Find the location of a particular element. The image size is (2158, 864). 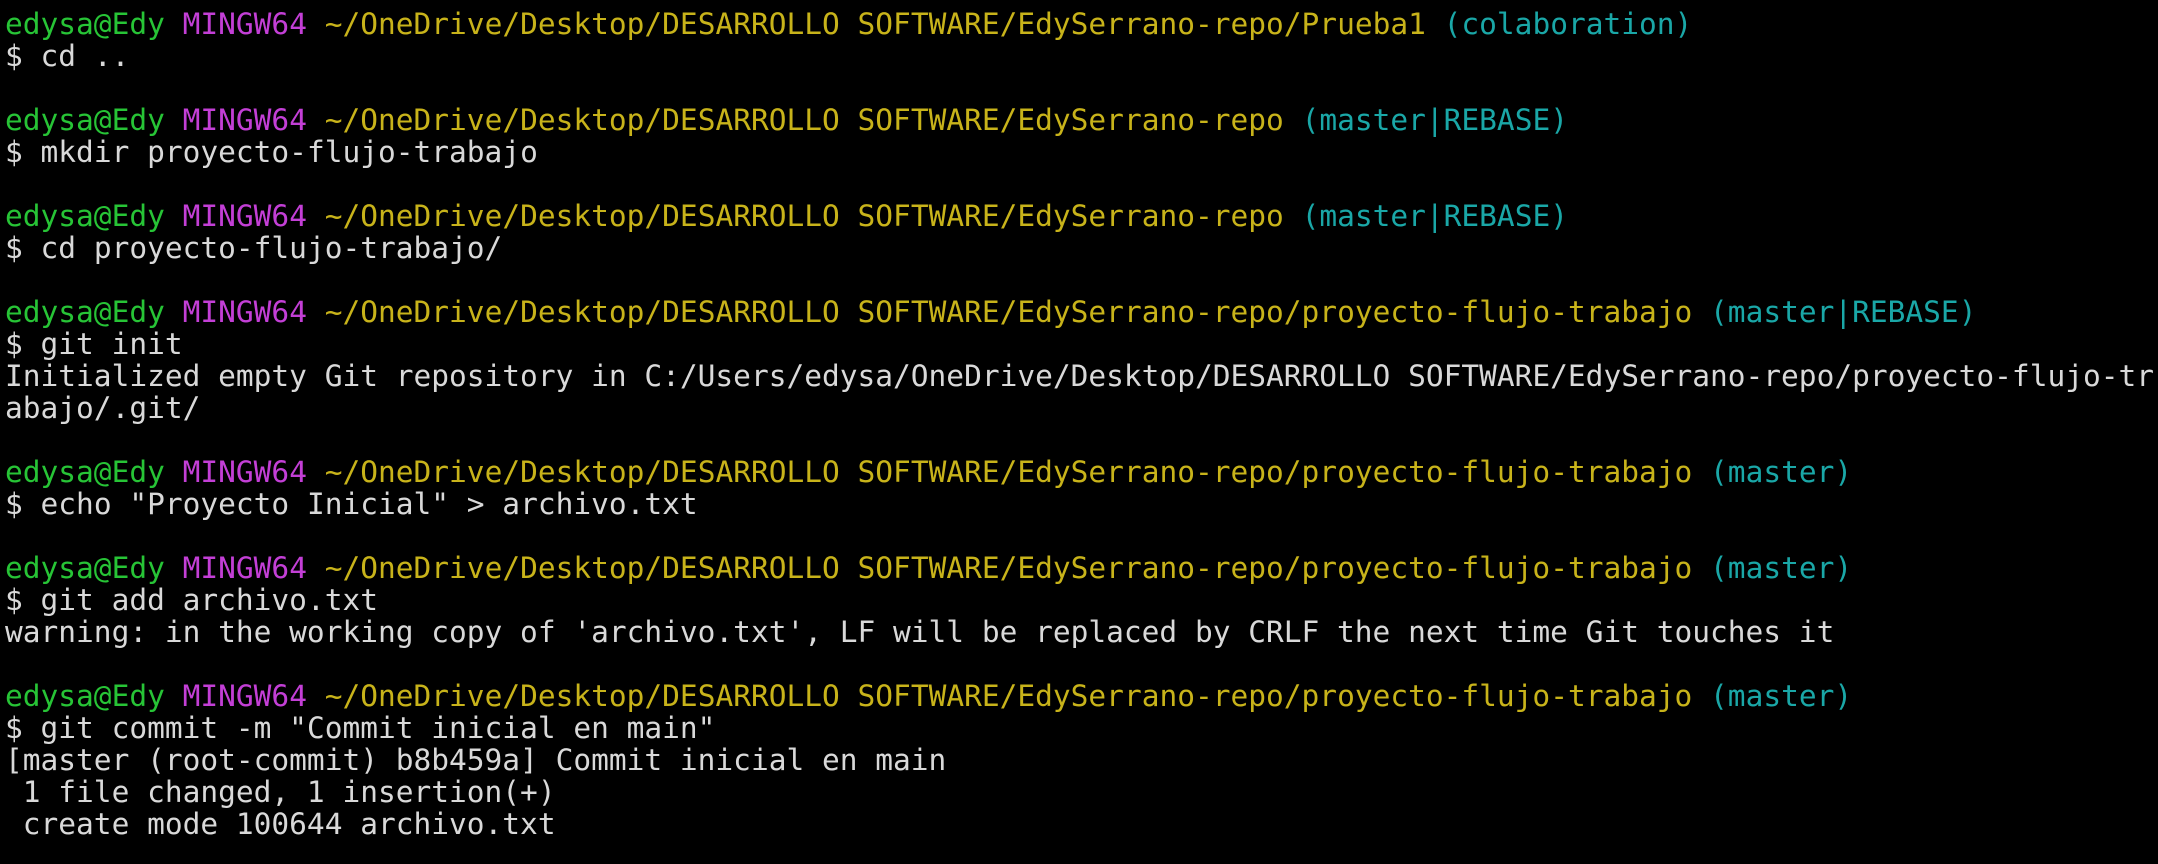

command-line: $ mkdir proyecto-flujo-trabajo is located at coordinates (1080, 152).